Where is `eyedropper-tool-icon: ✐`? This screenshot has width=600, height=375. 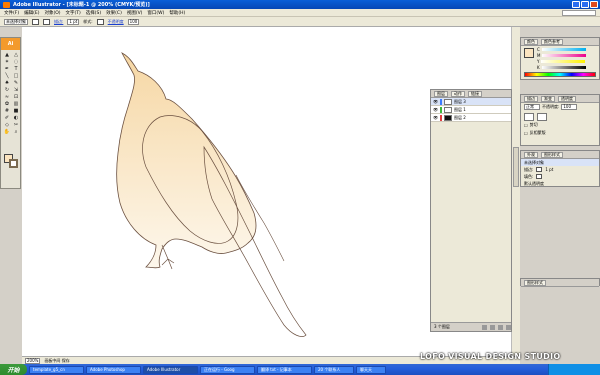
eyedropper-tool-icon: ✐ is located at coordinates (7, 118).